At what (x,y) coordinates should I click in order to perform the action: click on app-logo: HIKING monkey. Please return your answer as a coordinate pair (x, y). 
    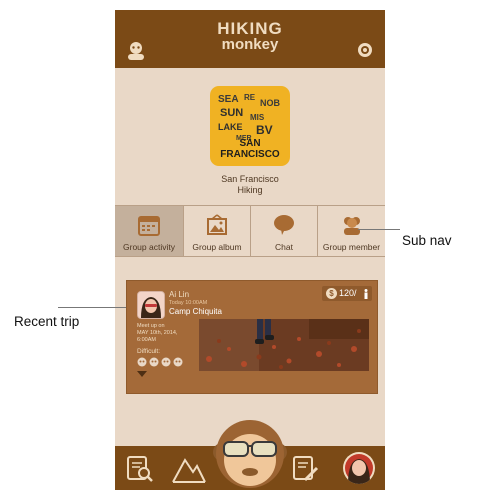
    Looking at the image, I should click on (250, 37).